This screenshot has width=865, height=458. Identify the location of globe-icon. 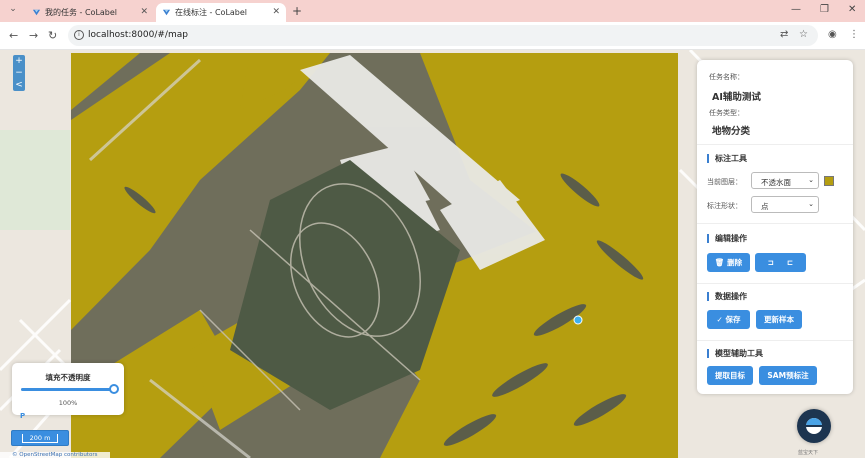
(814, 426).